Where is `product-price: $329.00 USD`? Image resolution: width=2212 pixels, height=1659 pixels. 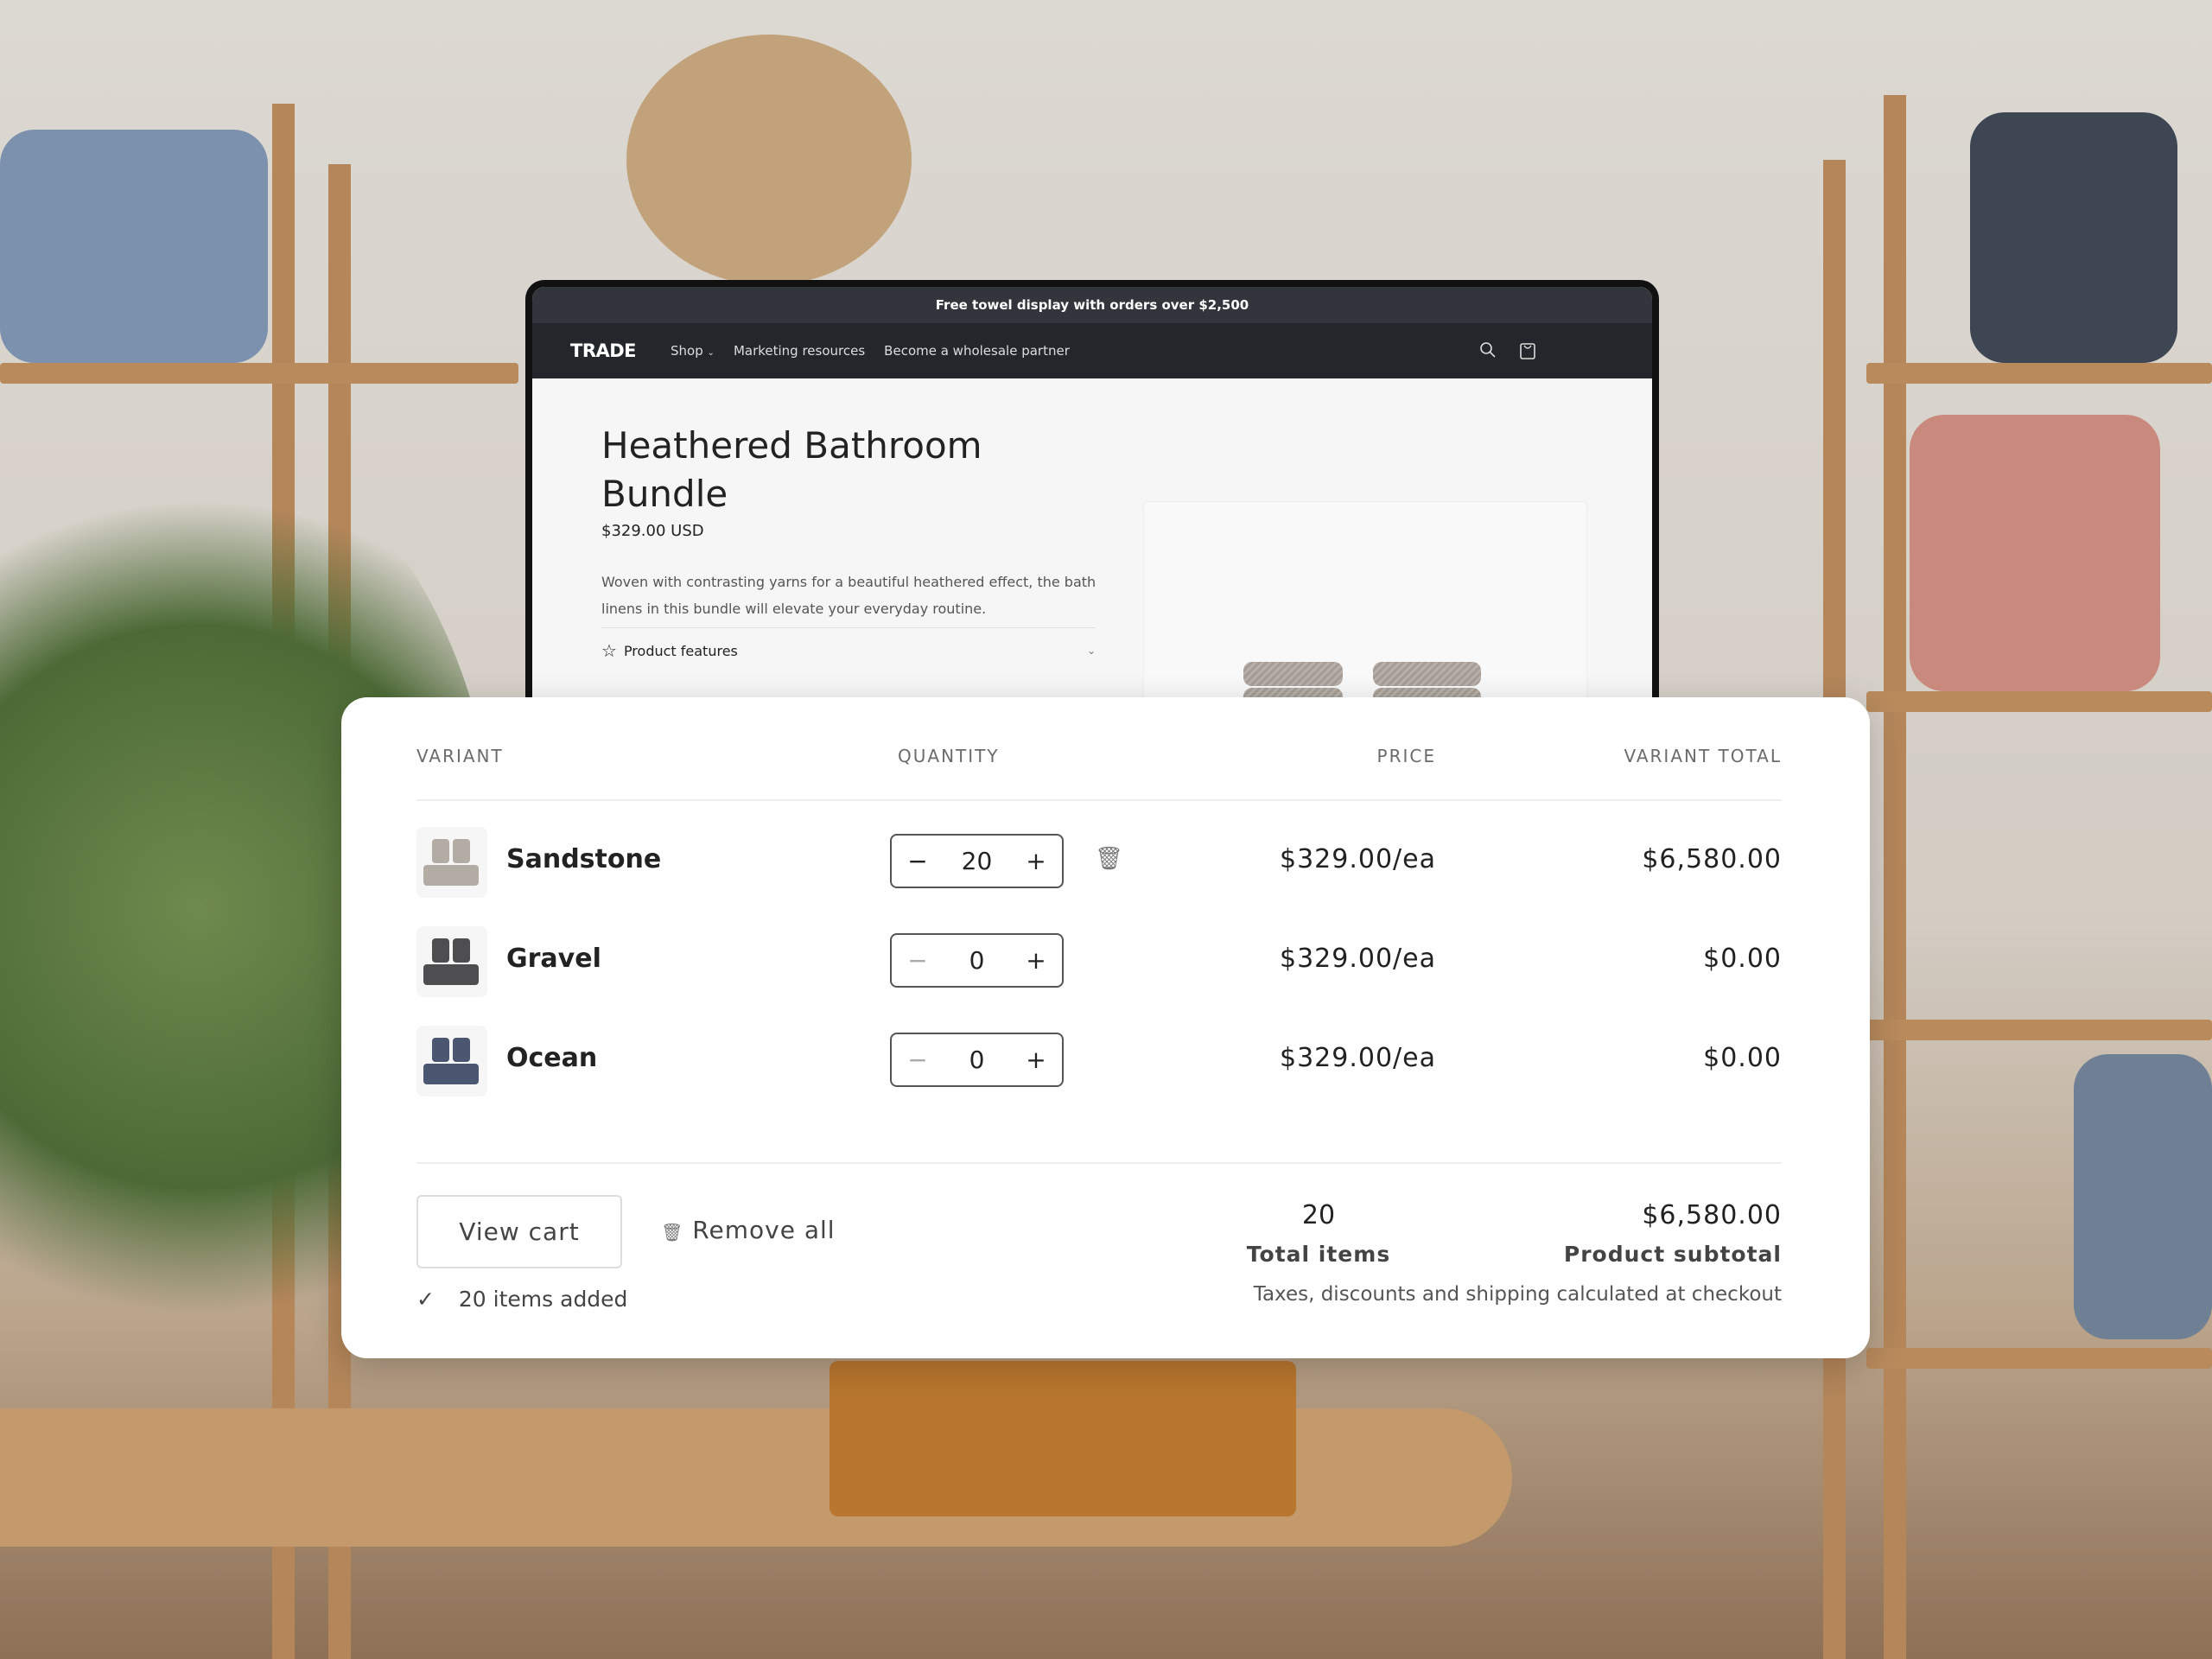 product-price: $329.00 USD is located at coordinates (652, 531).